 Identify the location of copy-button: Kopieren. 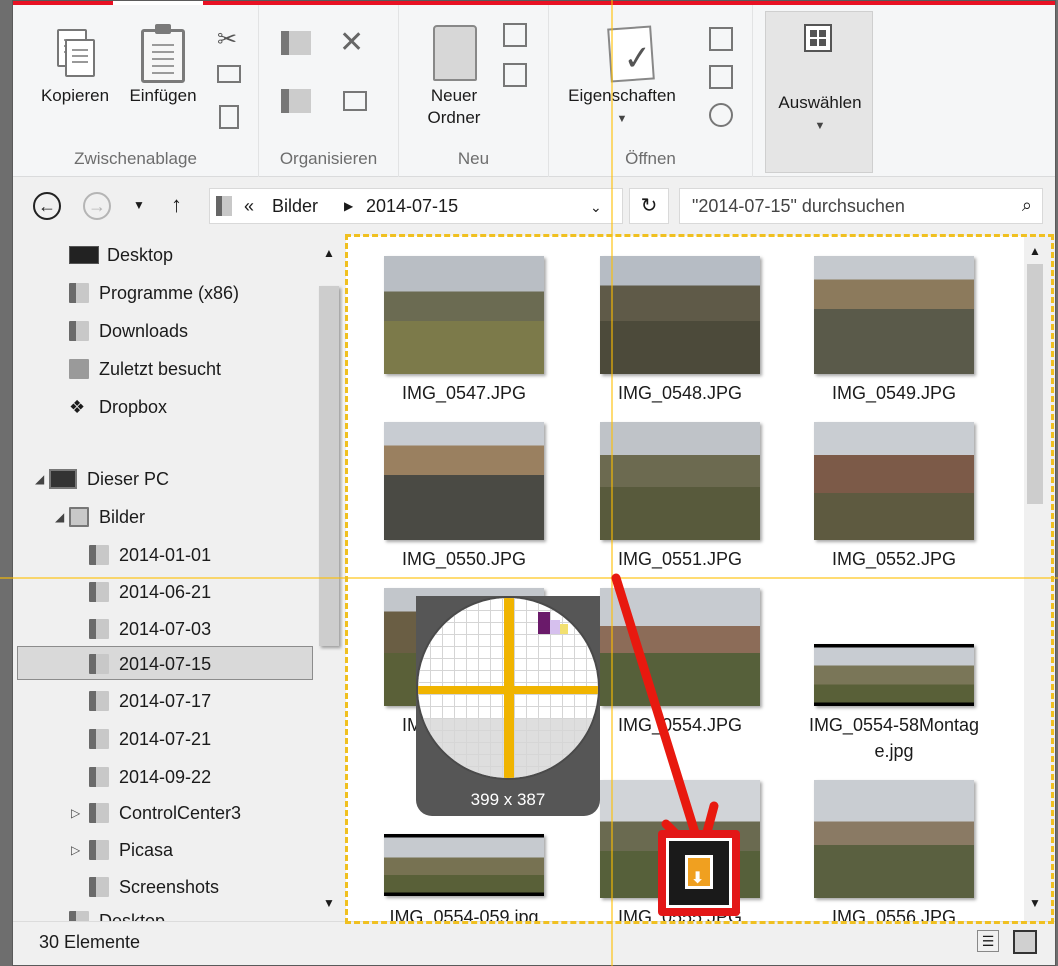
(75, 63).